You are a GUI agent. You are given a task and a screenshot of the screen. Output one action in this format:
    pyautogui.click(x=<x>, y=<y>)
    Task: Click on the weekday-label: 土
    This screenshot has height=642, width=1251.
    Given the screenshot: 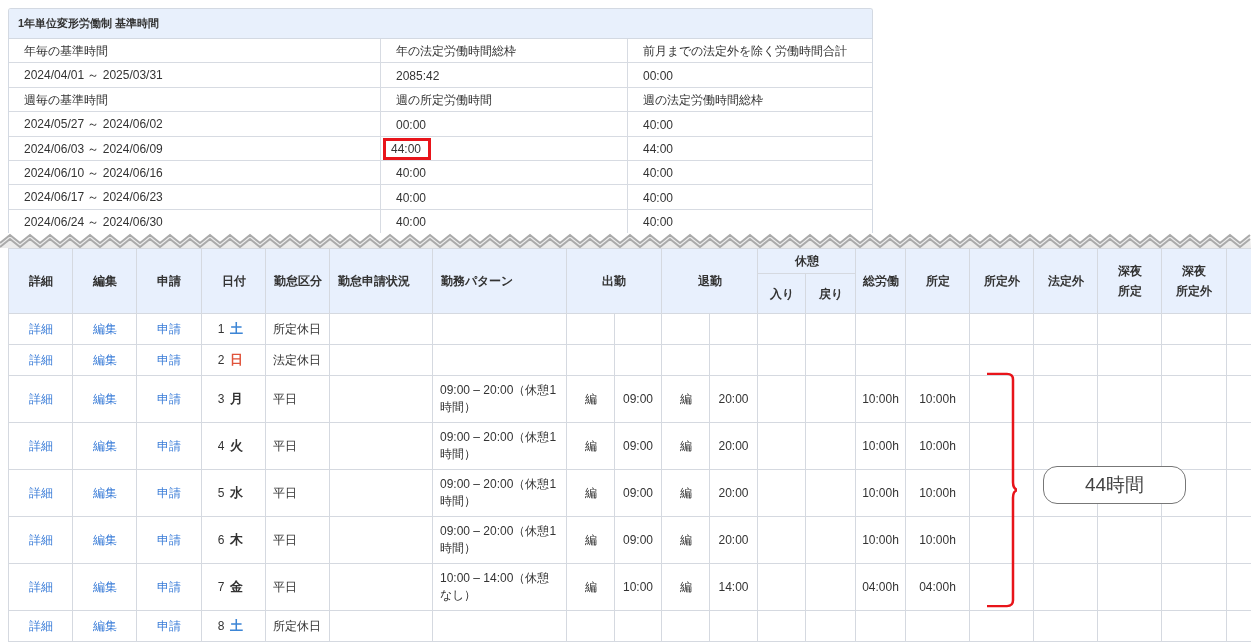 What is the action you would take?
    pyautogui.click(x=237, y=328)
    